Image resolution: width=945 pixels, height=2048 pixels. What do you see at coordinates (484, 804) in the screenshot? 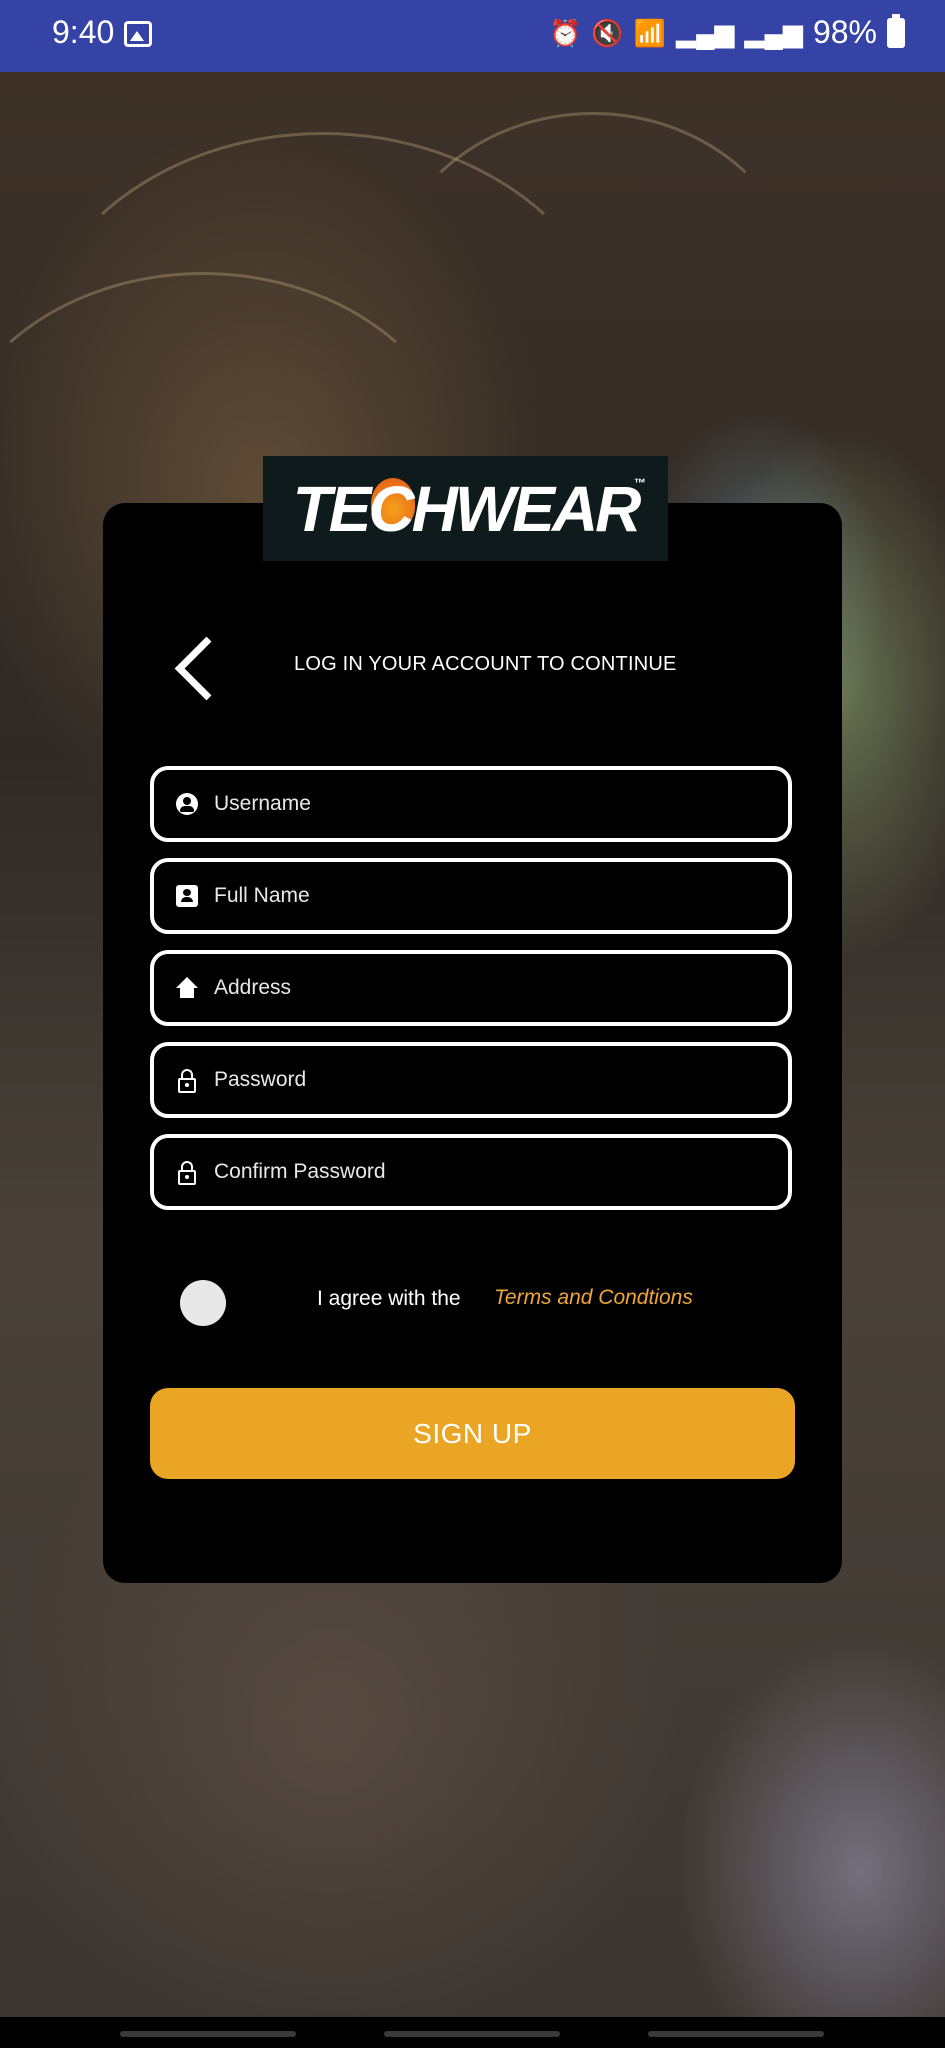
I see `username-input` at bounding box center [484, 804].